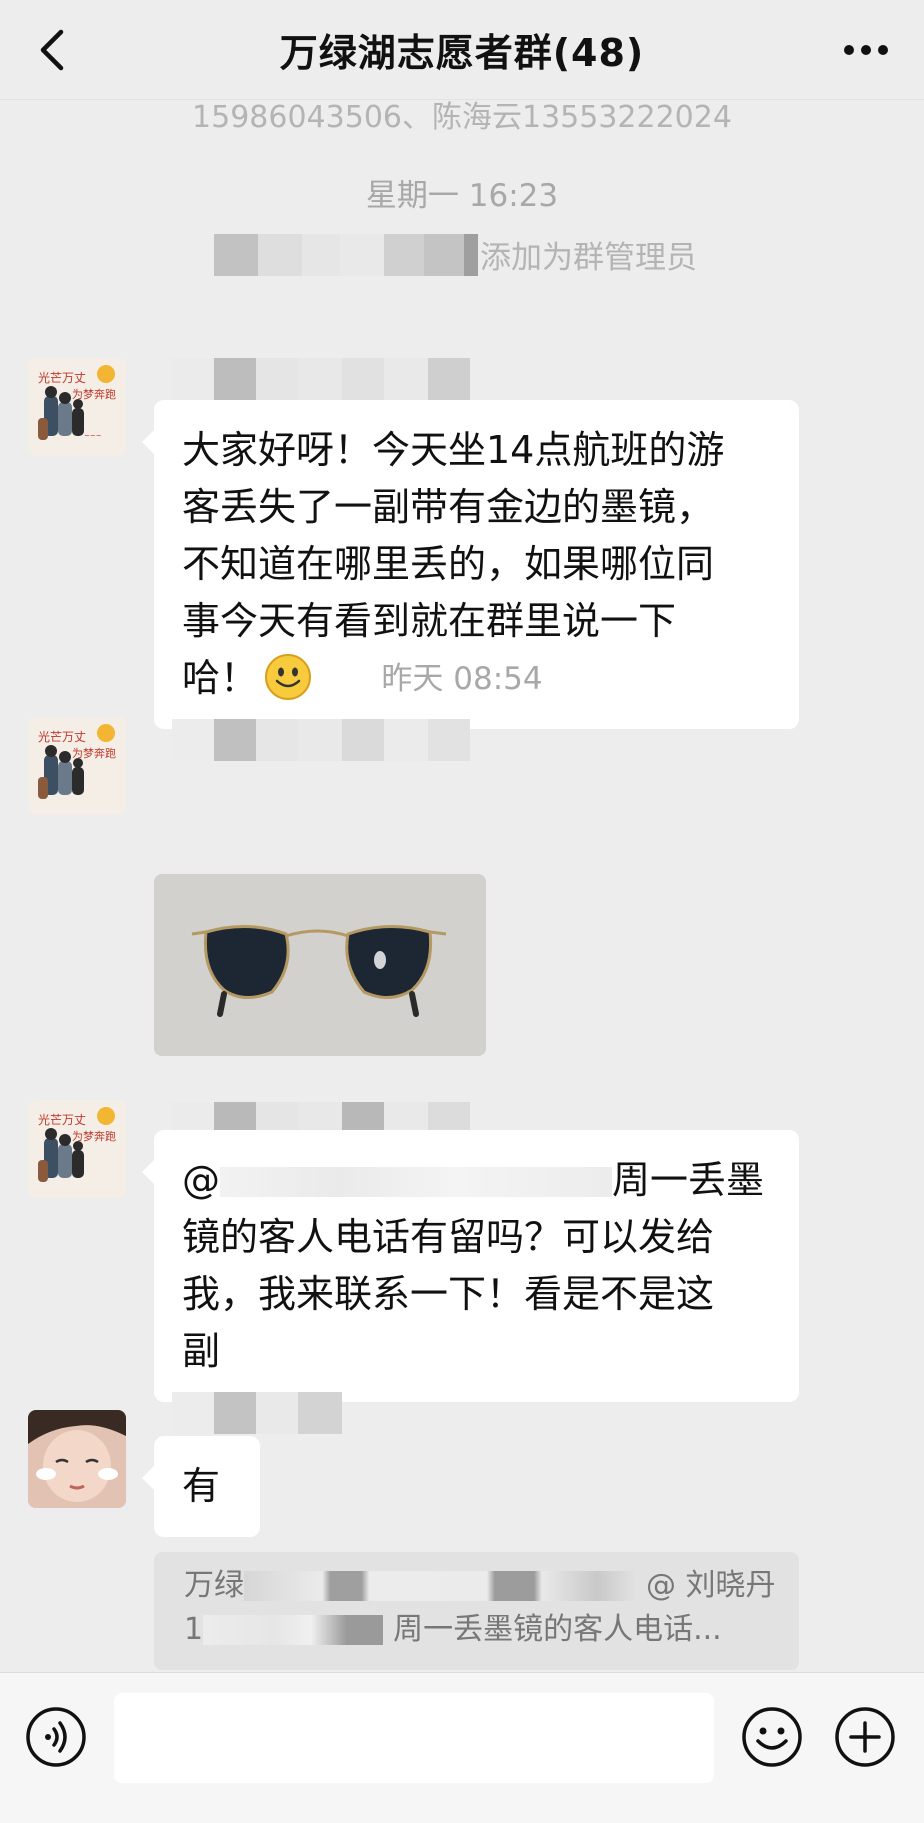  I want to click on emoji-button, so click(772, 1737).